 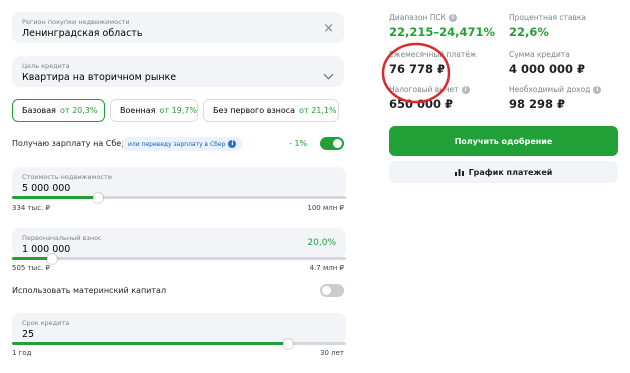 I want to click on clear-icon: ×, so click(x=328, y=28).